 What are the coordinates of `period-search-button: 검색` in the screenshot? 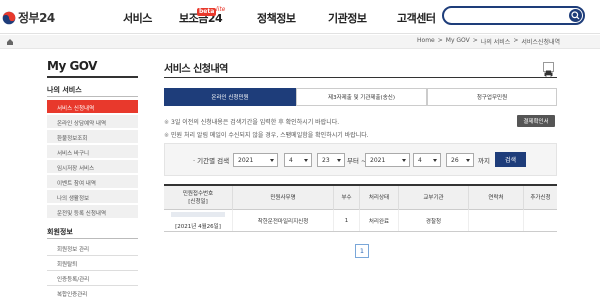 It's located at (510, 159).